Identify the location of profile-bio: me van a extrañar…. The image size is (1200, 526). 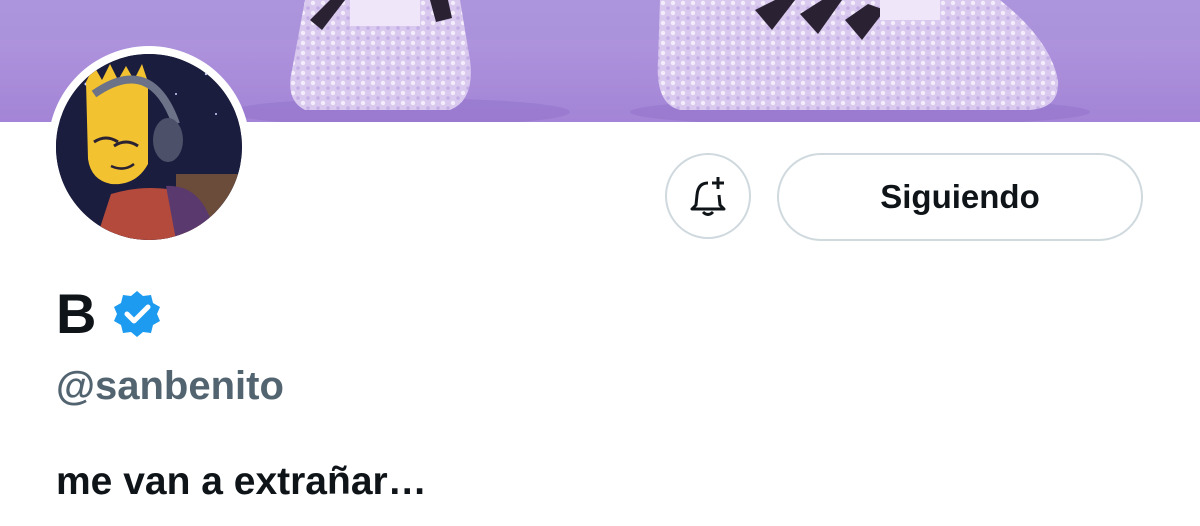
(241, 481).